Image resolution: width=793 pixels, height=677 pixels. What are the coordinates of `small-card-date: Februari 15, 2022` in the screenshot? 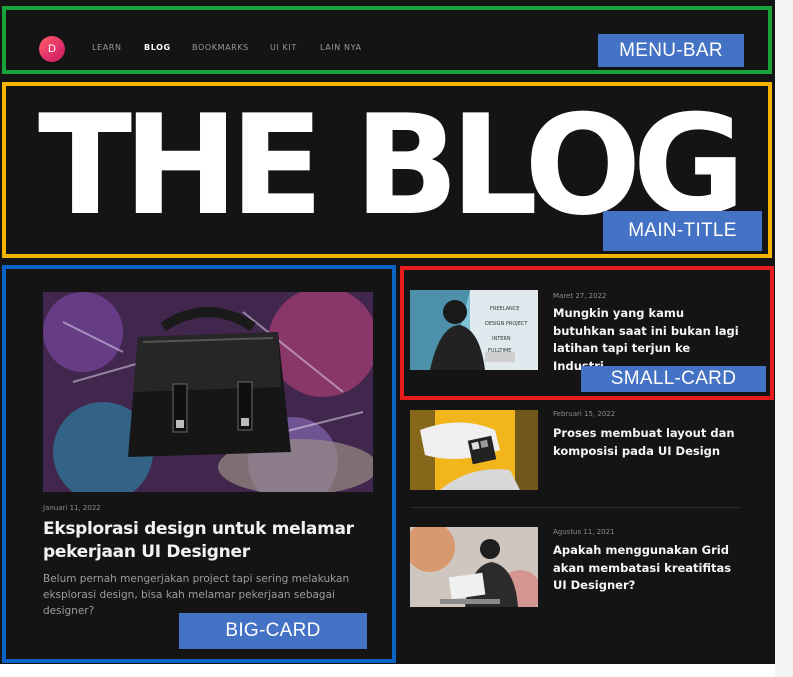 It's located at (584, 414).